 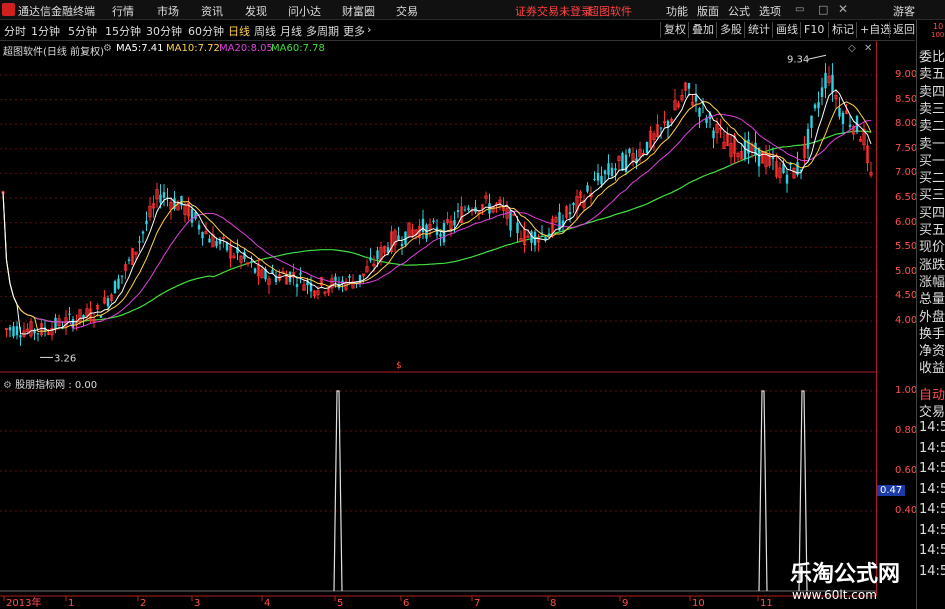 I want to click on menu-caifuquan: 财富圈, so click(x=358, y=11).